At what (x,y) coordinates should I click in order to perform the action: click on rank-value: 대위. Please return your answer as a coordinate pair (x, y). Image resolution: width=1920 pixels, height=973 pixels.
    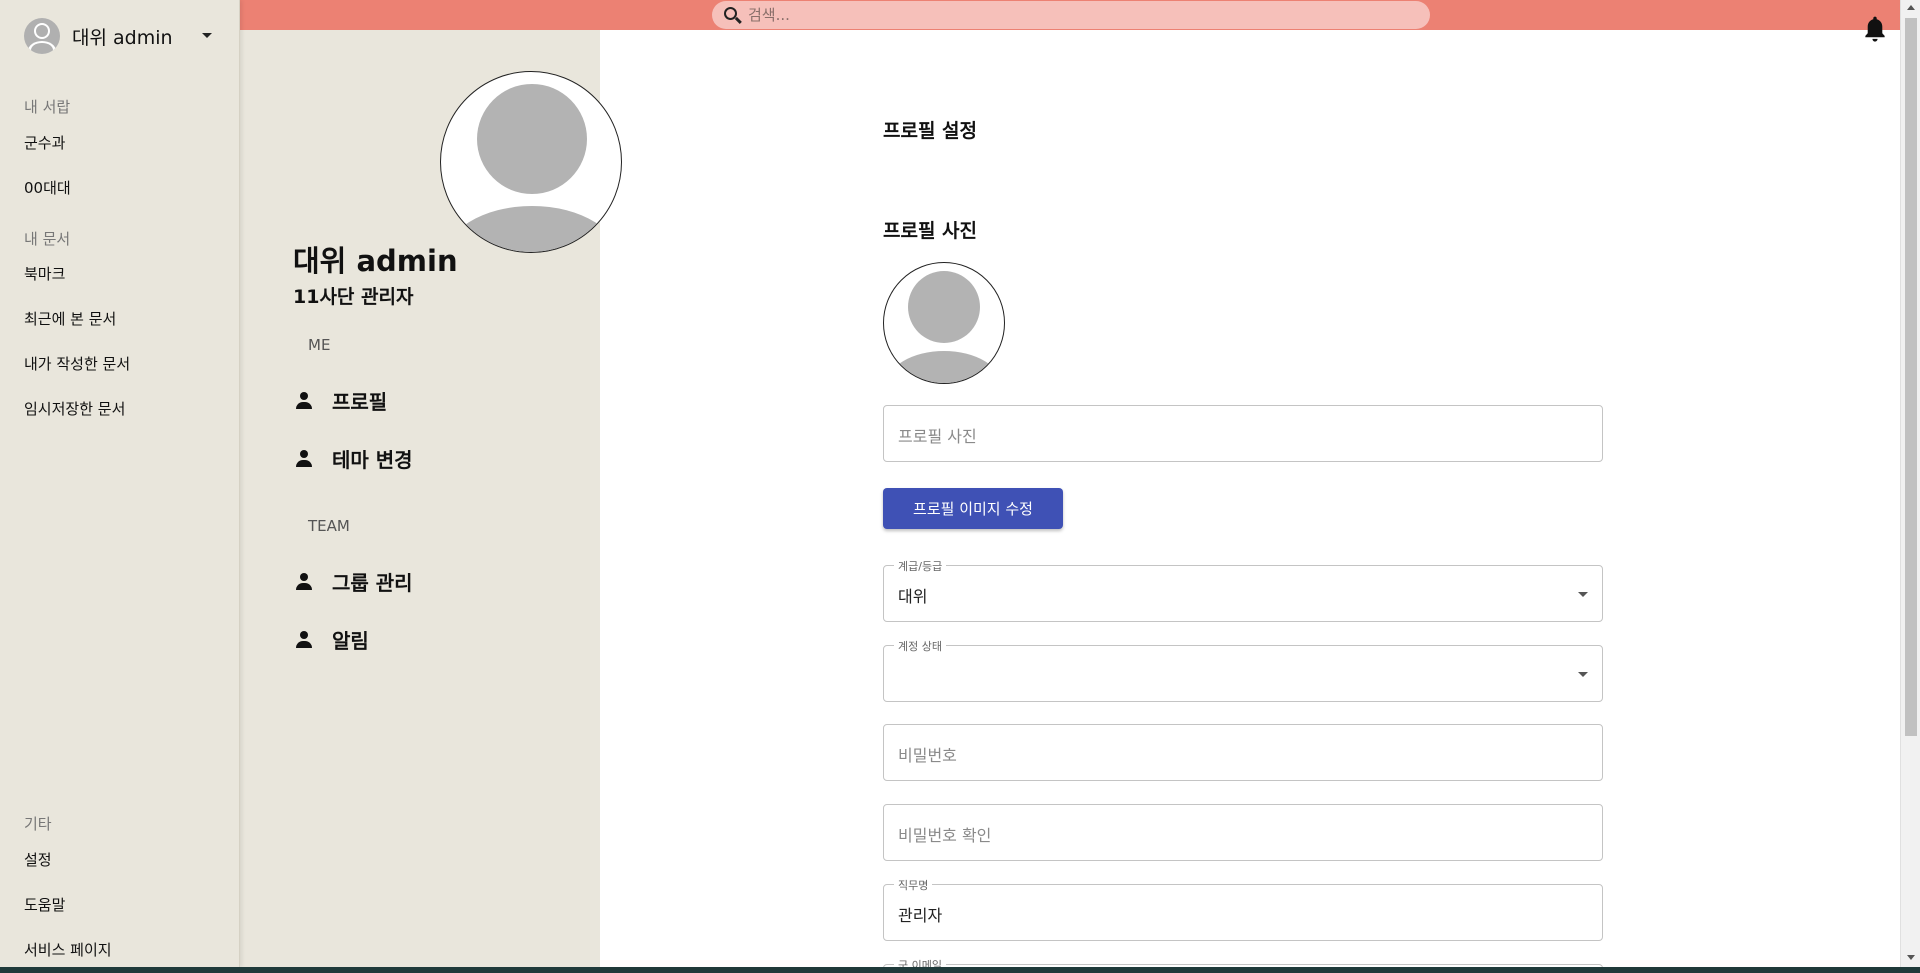
    Looking at the image, I should click on (913, 596).